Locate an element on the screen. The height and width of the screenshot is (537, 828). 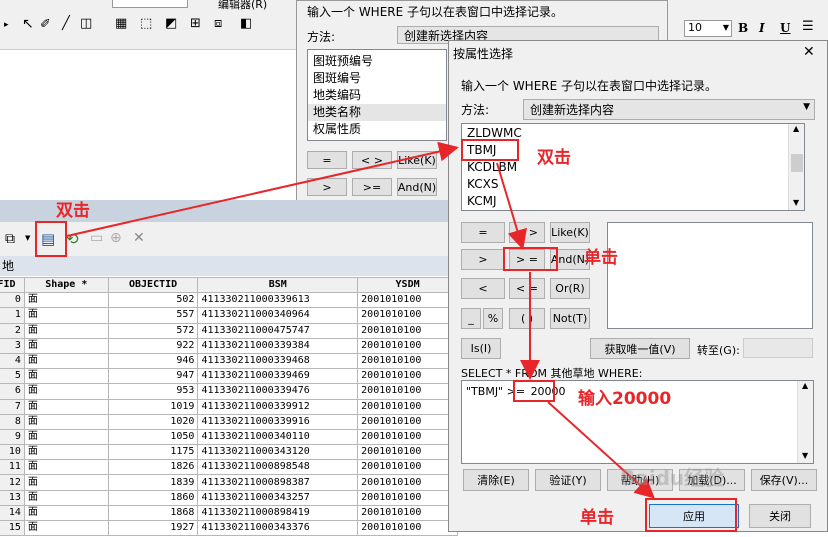
eq-button: = is located at coordinates (483, 232).